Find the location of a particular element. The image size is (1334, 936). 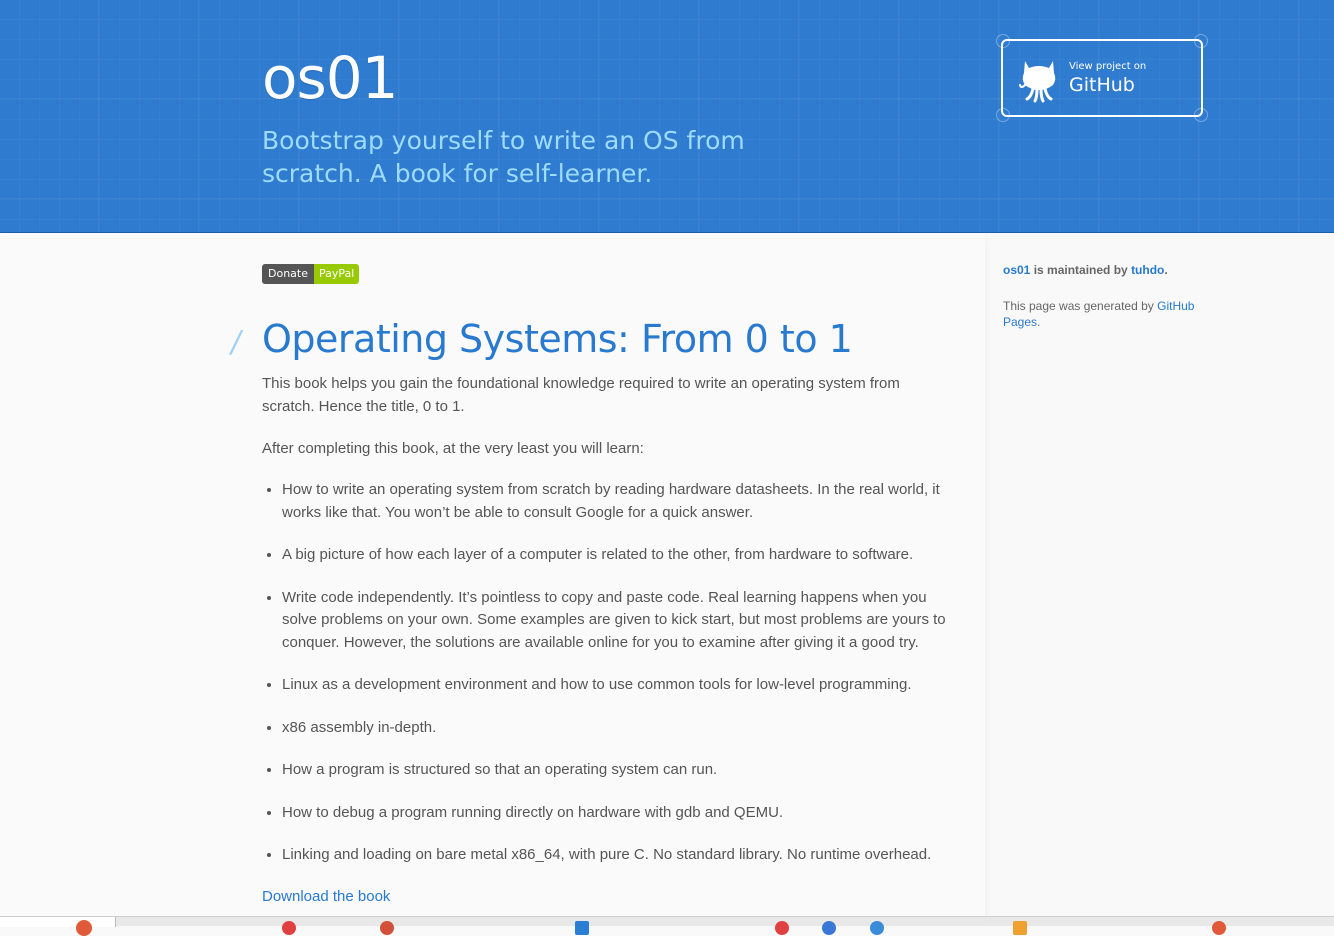

generated-by-text: This page was generated by is located at coordinates (1080, 306).